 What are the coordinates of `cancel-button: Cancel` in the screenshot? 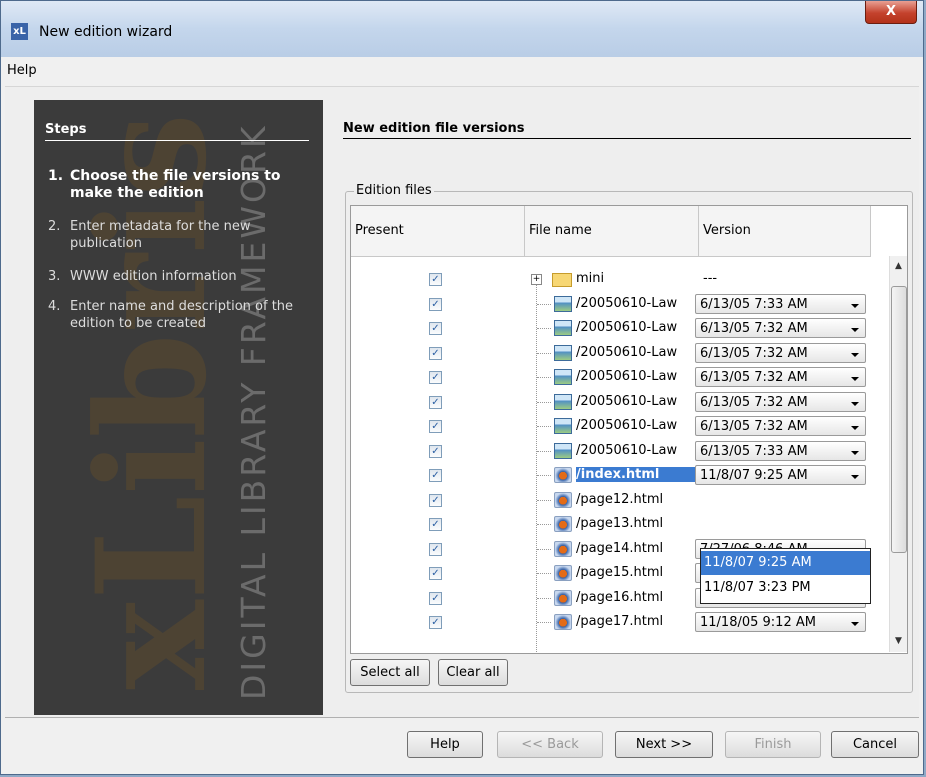 It's located at (875, 744).